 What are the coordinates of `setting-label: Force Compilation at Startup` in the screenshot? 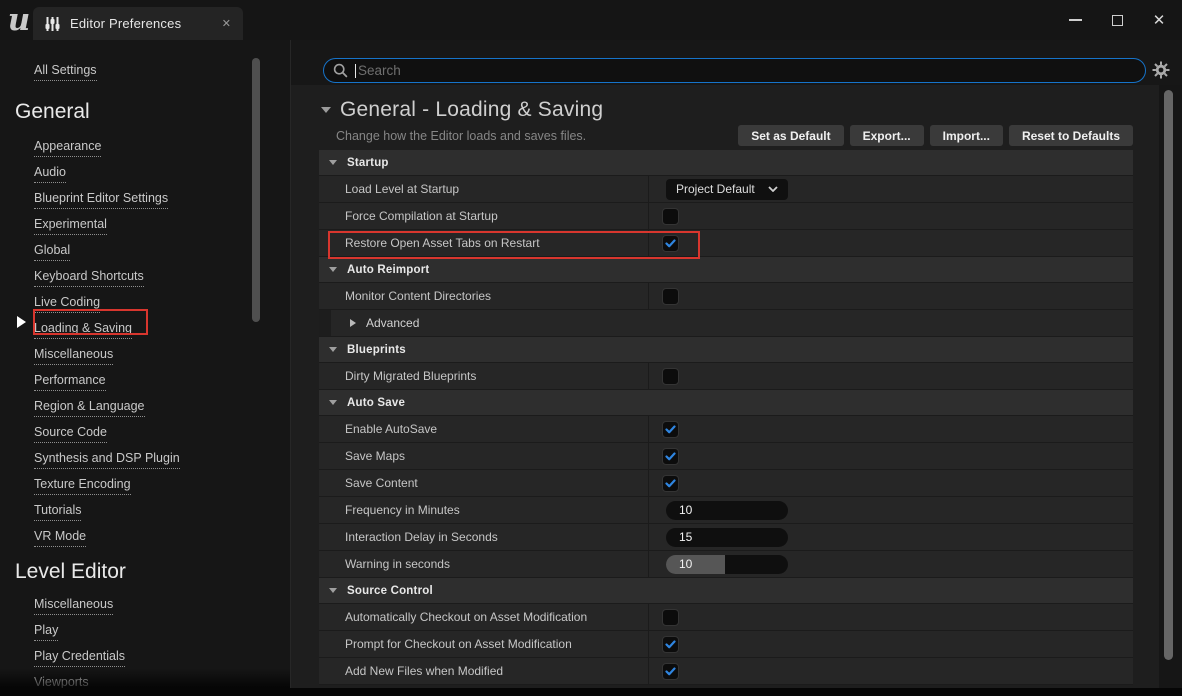 It's located at (484, 216).